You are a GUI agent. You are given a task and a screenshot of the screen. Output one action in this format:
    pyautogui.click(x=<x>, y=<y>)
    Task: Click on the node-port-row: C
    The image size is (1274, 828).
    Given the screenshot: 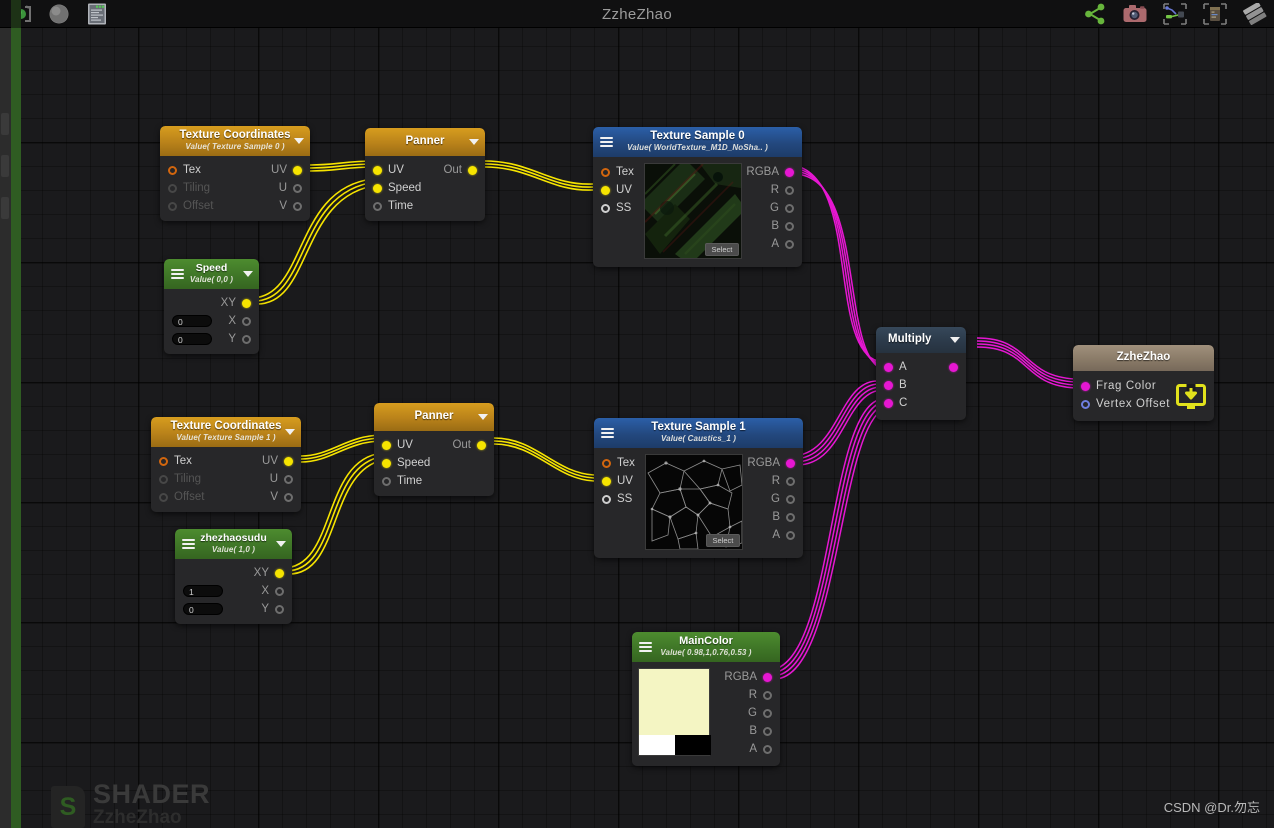 What is the action you would take?
    pyautogui.click(x=921, y=403)
    